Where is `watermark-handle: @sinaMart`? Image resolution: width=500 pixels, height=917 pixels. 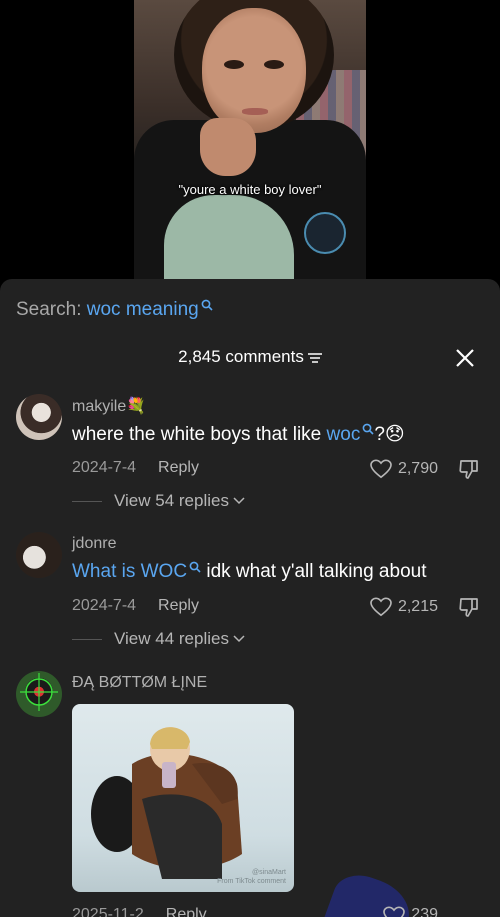 watermark-handle: @sinaMart is located at coordinates (269, 872).